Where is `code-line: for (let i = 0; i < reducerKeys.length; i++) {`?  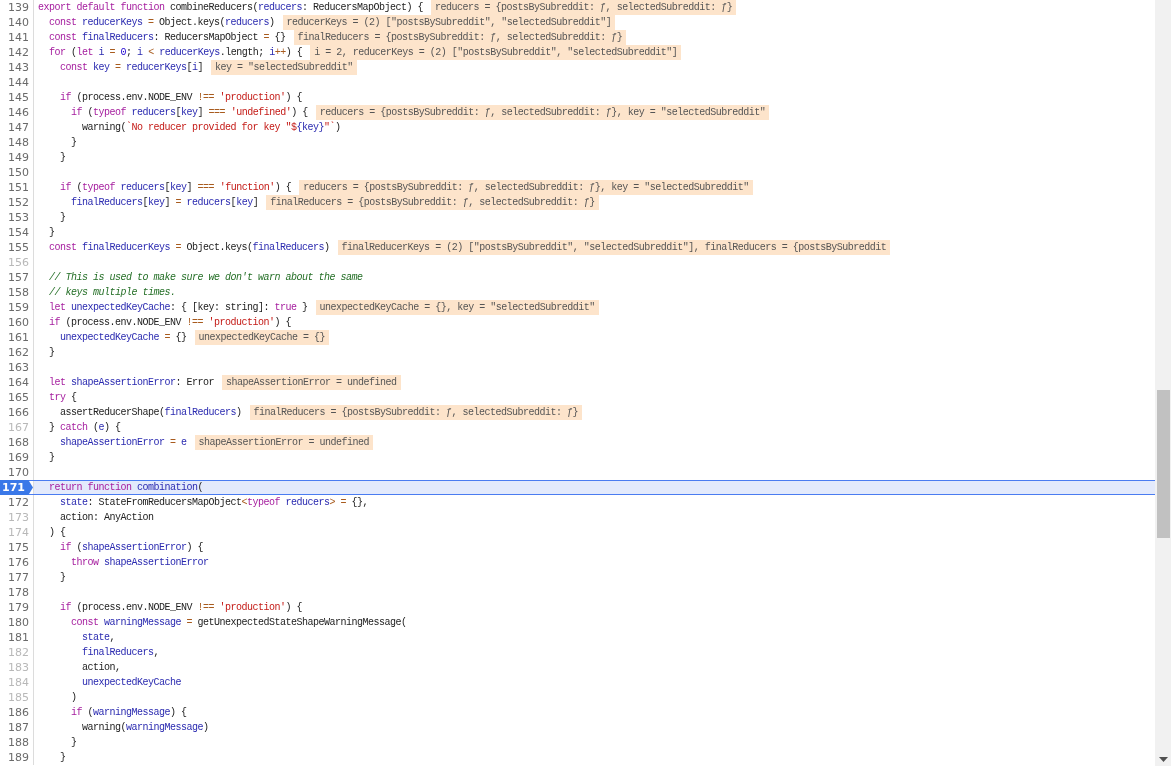
code-line: for (let i = 0; i < reducerKeys.length; i++) { is located at coordinates (175, 53).